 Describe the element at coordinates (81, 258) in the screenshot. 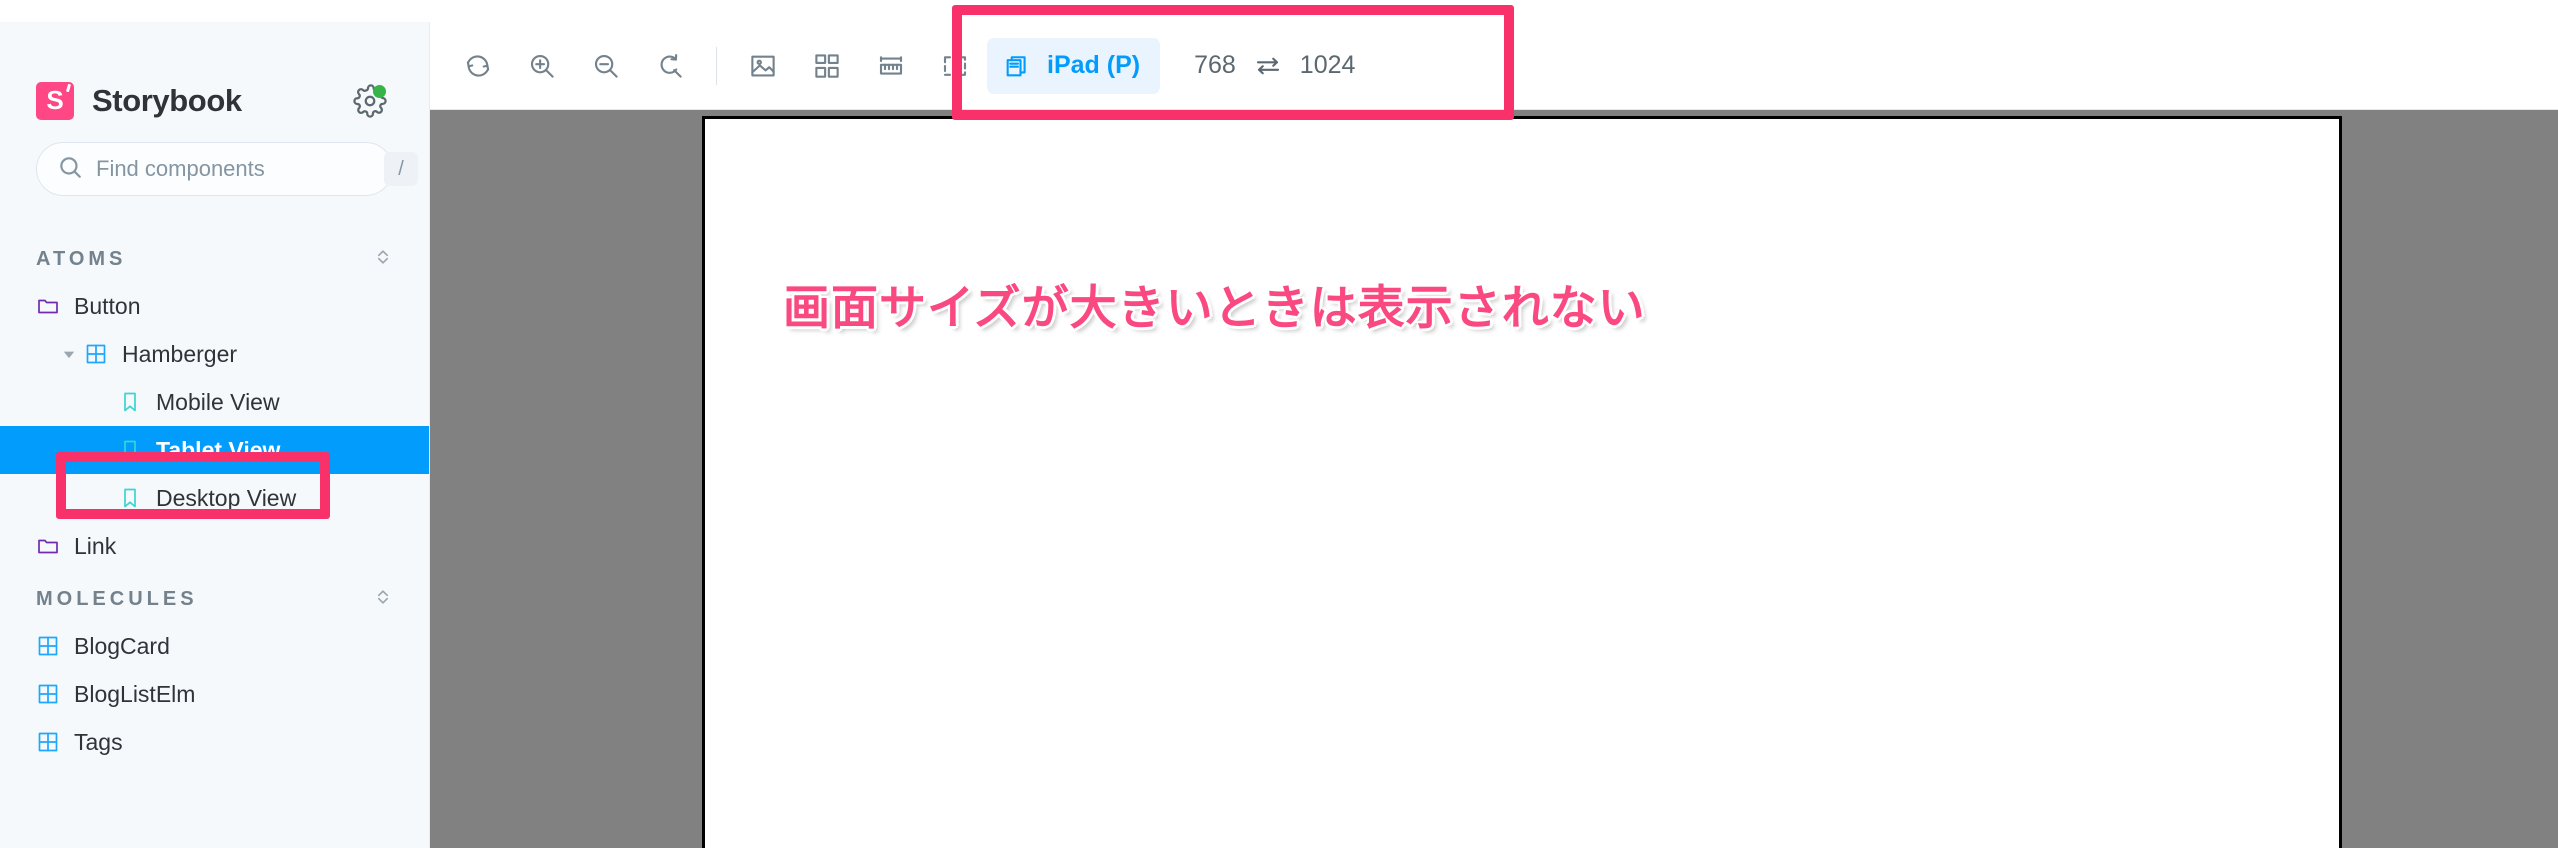

I see `tree-group-title: ATOMS` at that location.